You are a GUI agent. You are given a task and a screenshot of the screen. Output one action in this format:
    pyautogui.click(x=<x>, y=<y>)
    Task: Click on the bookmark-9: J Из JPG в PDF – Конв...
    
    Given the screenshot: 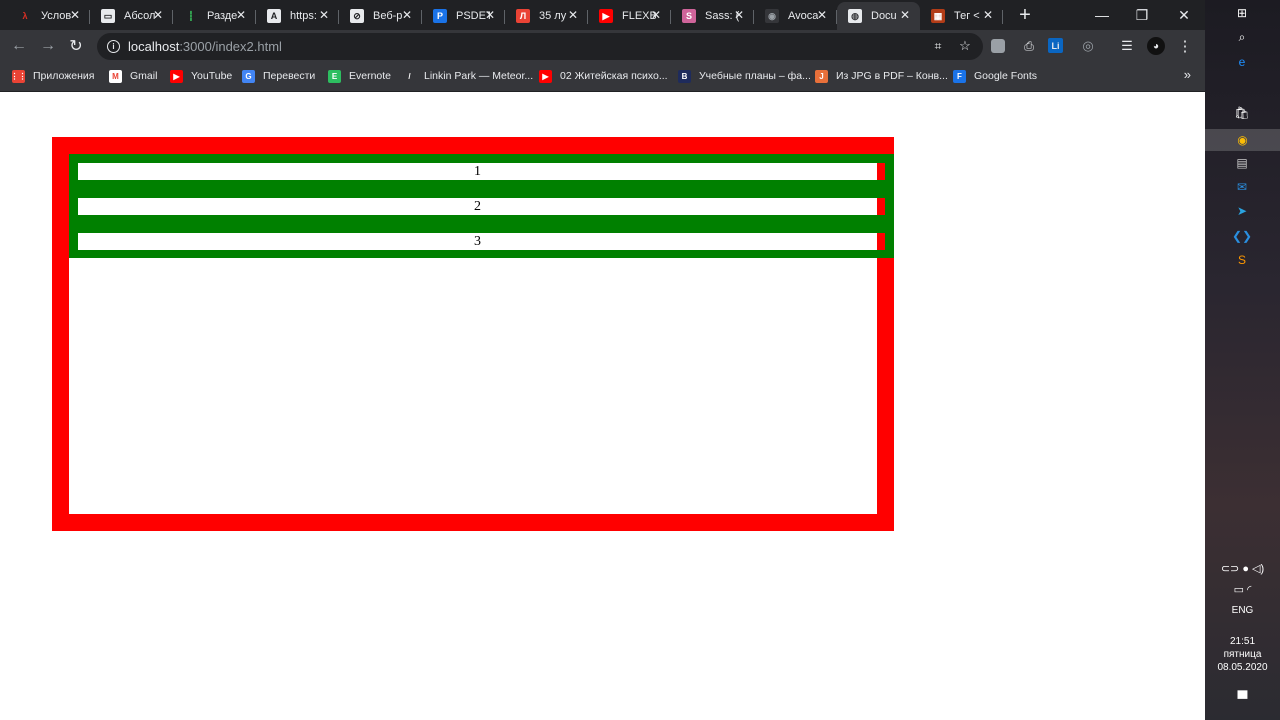 What is the action you would take?
    pyautogui.click(x=881, y=76)
    